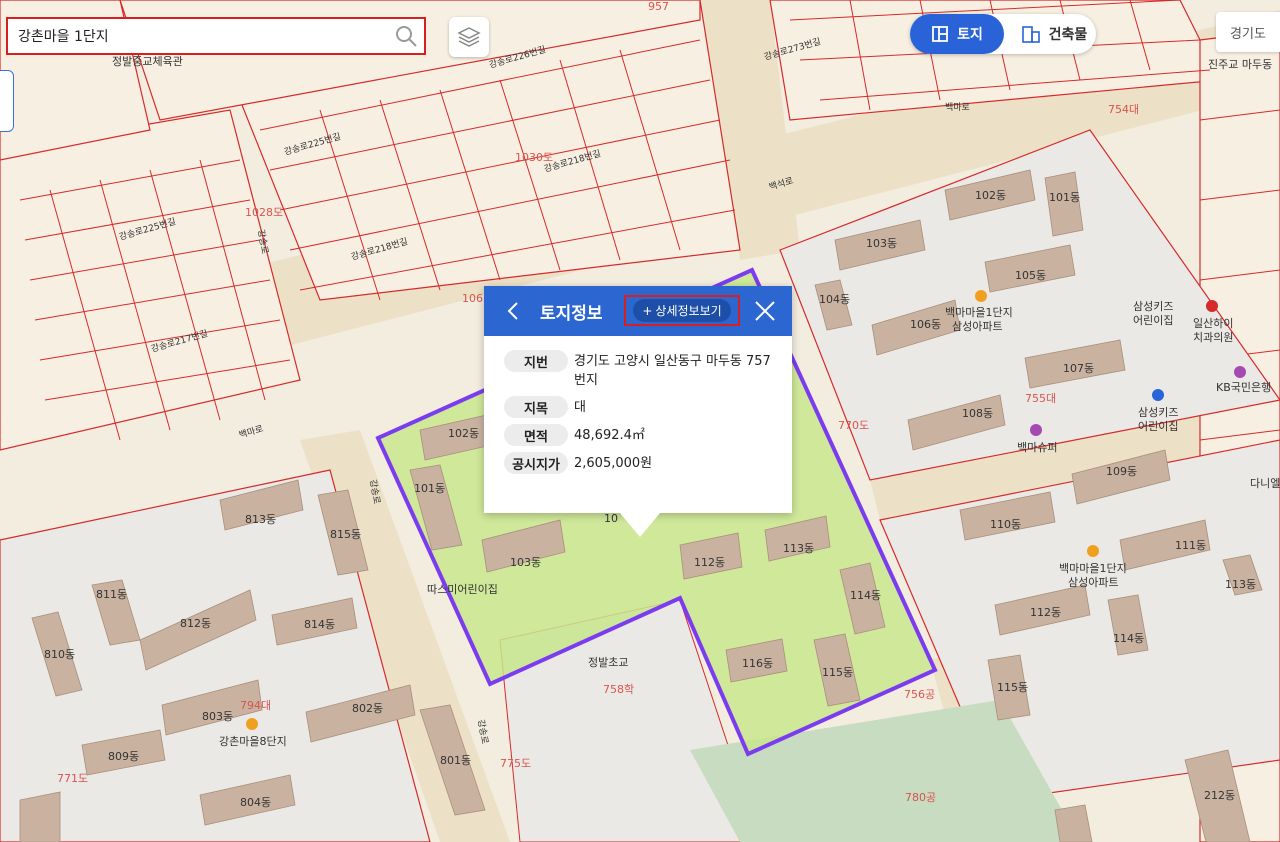 Image resolution: width=1280 pixels, height=842 pixels. I want to click on land-mode-label: 토지, so click(970, 35).